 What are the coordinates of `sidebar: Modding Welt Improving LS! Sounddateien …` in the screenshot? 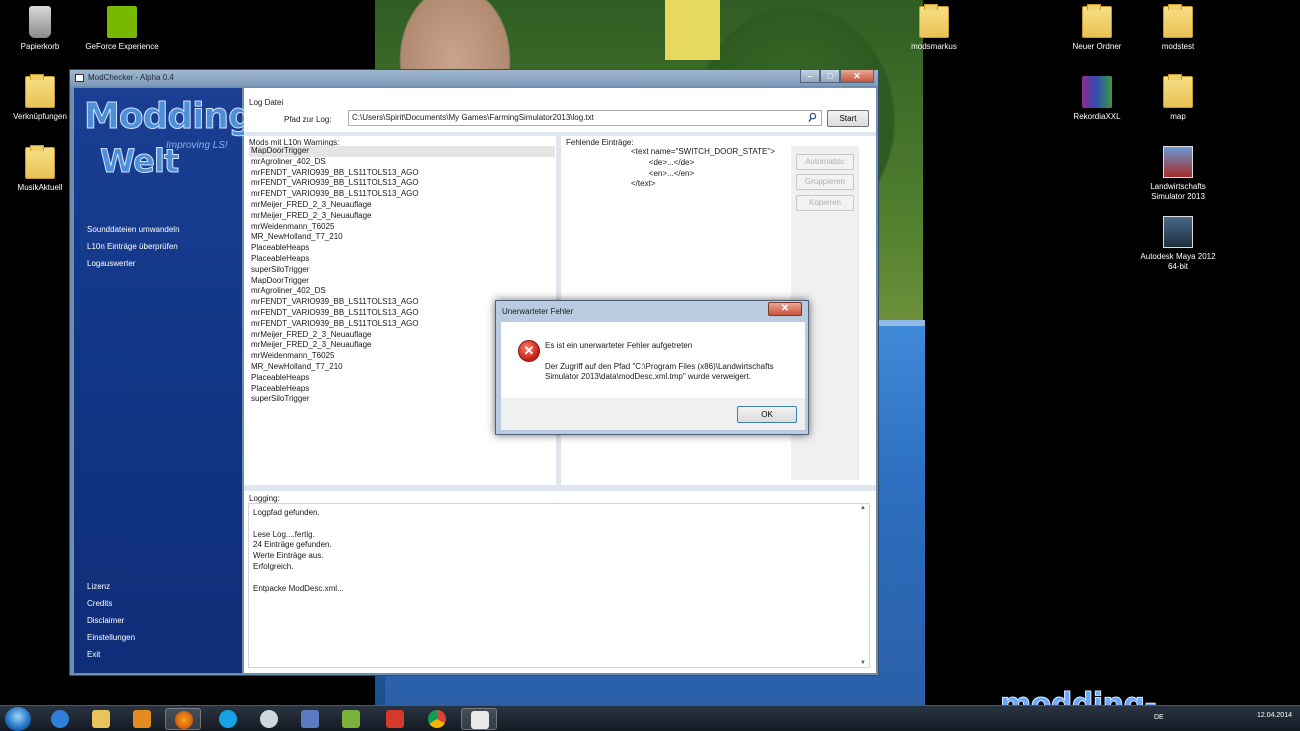 It's located at (164, 380).